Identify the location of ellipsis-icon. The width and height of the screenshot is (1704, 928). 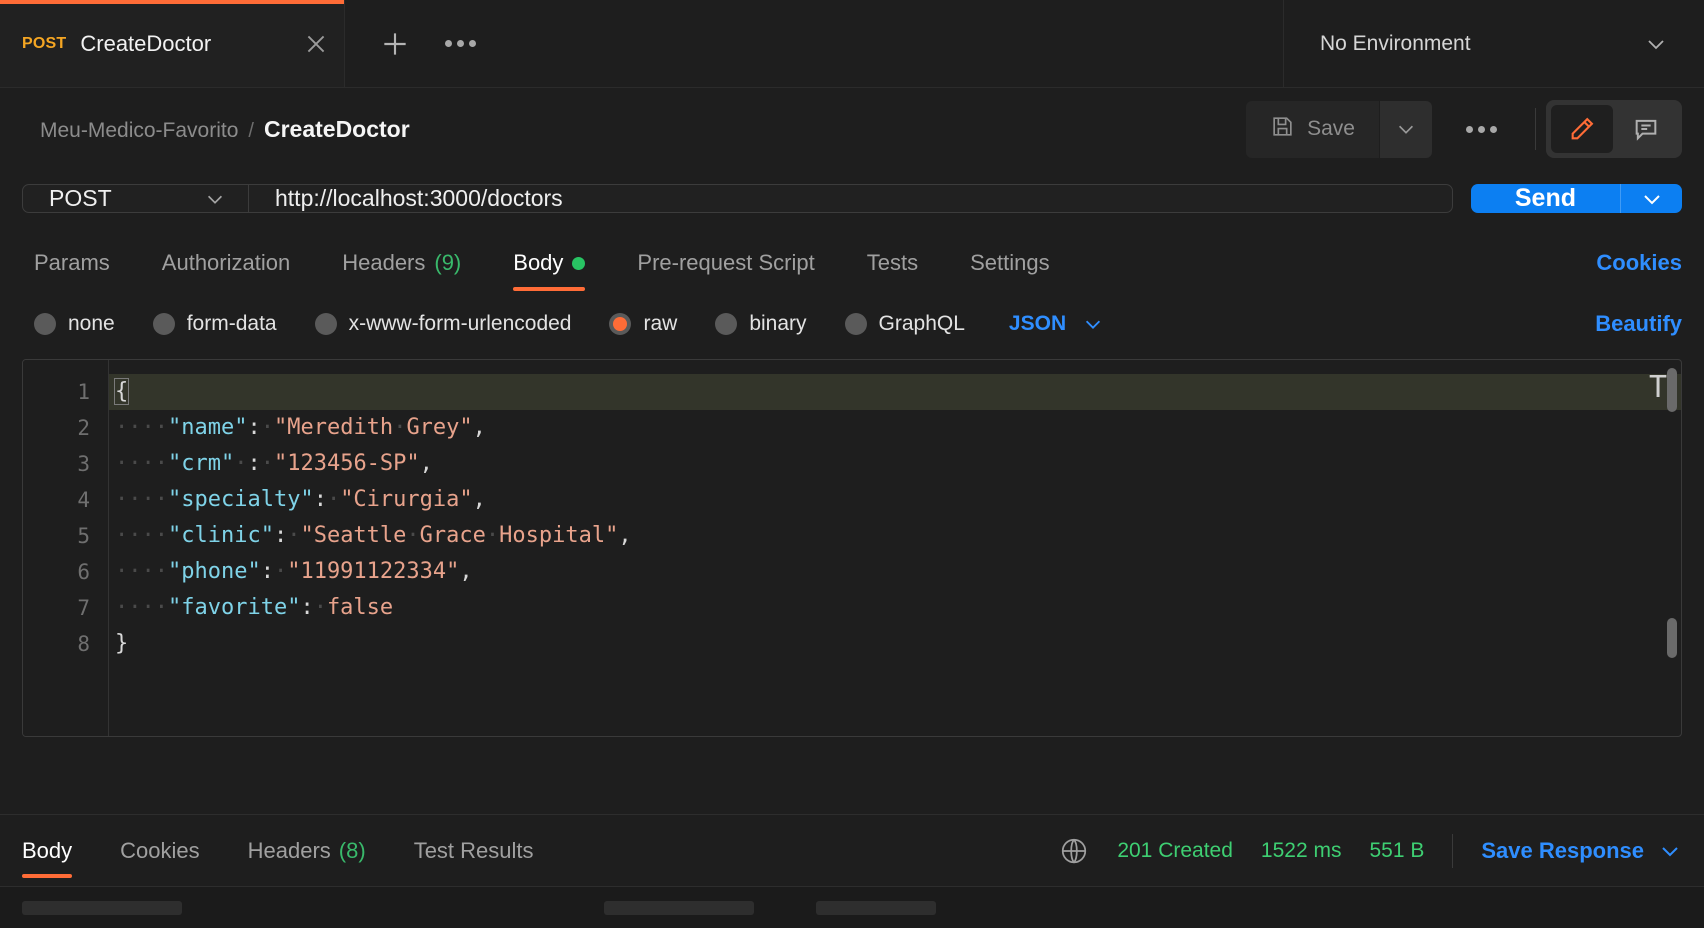
(460, 43).